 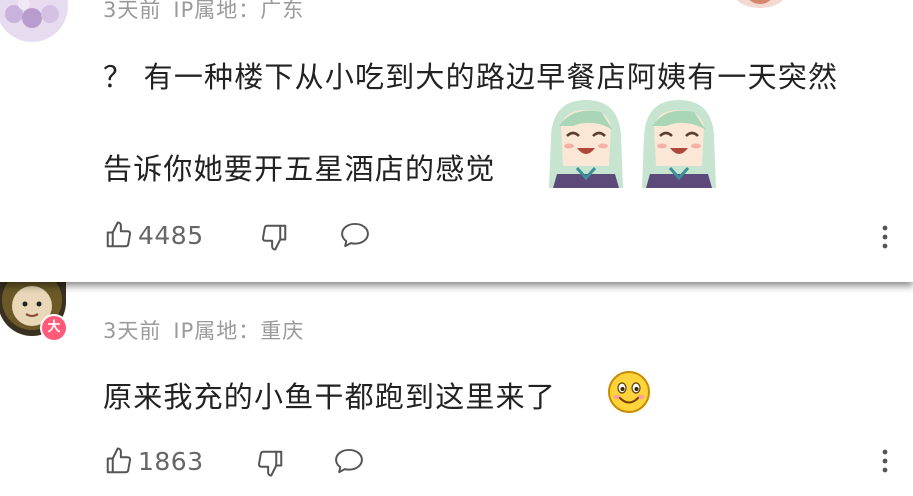 I want to click on comment-text-content: 原来我充的小鱼干都跑到这里来了, so click(x=330, y=397).